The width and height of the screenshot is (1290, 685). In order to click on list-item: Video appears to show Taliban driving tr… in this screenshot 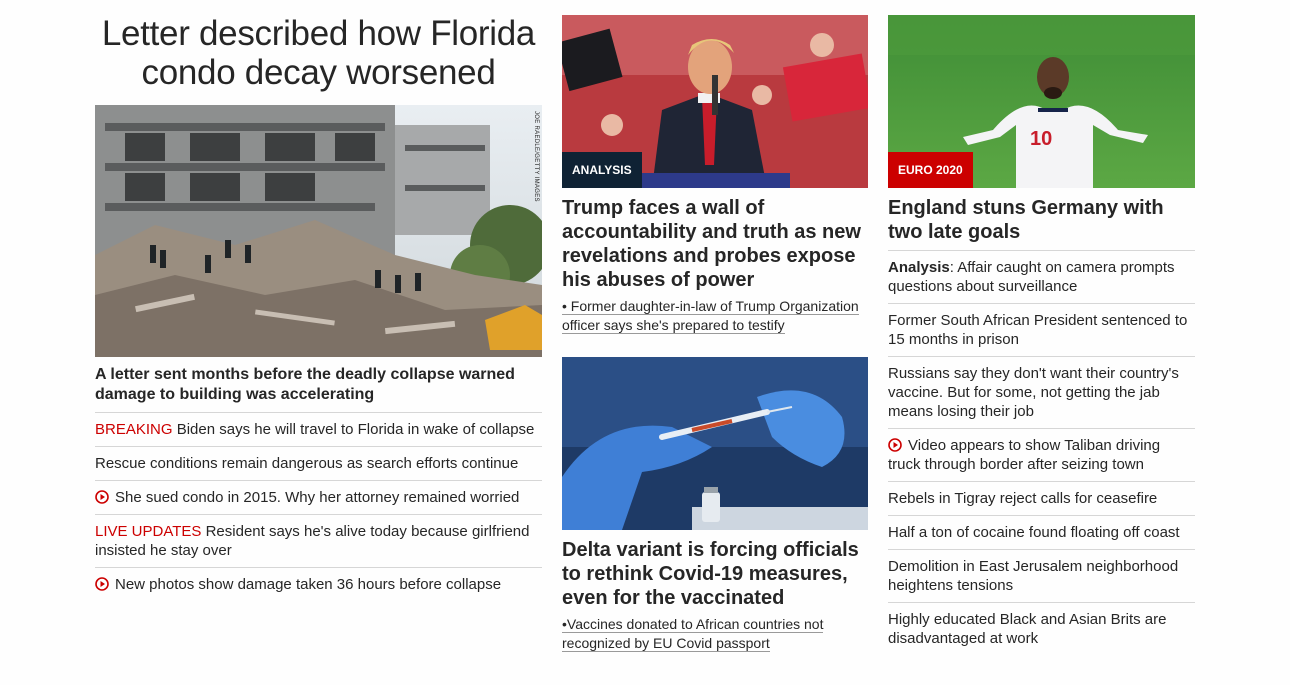, I will do `click(1041, 455)`.